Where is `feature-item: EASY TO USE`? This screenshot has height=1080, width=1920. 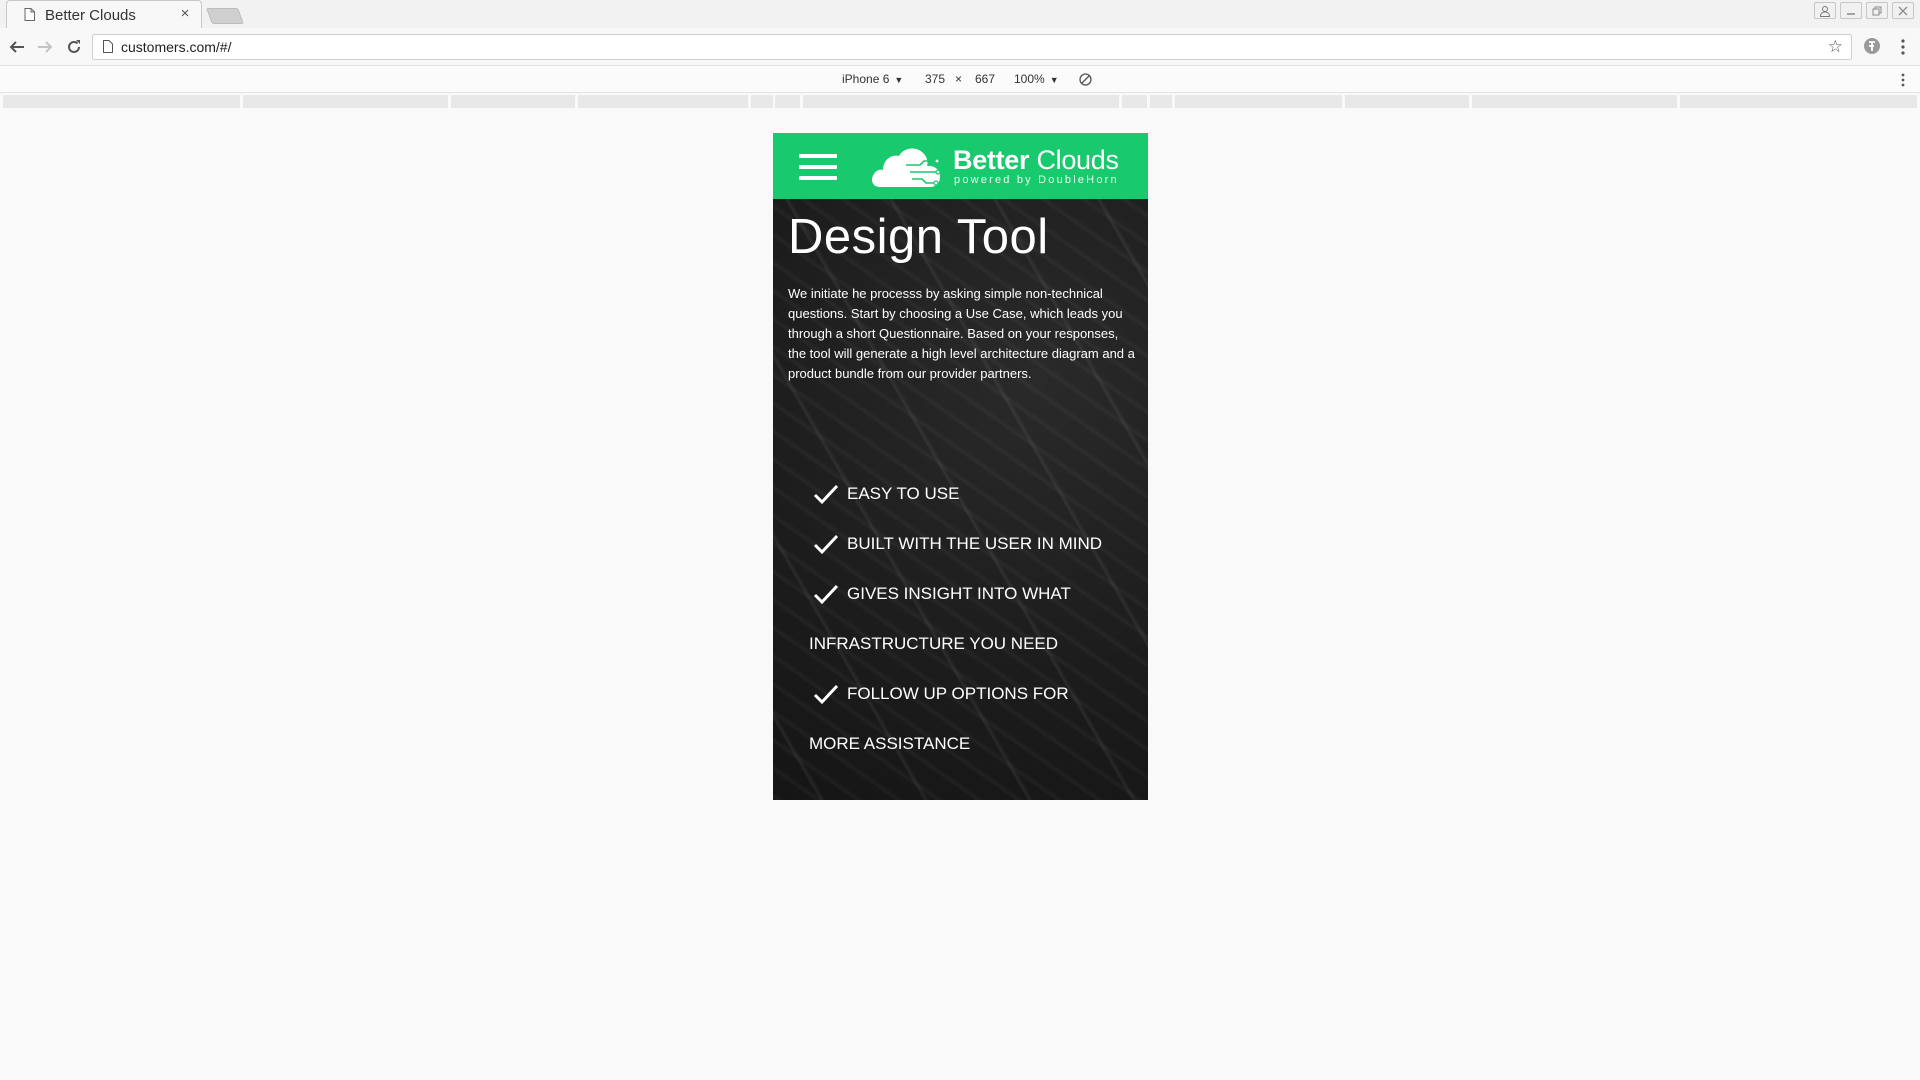
feature-item: EASY TO USE is located at coordinates (973, 494).